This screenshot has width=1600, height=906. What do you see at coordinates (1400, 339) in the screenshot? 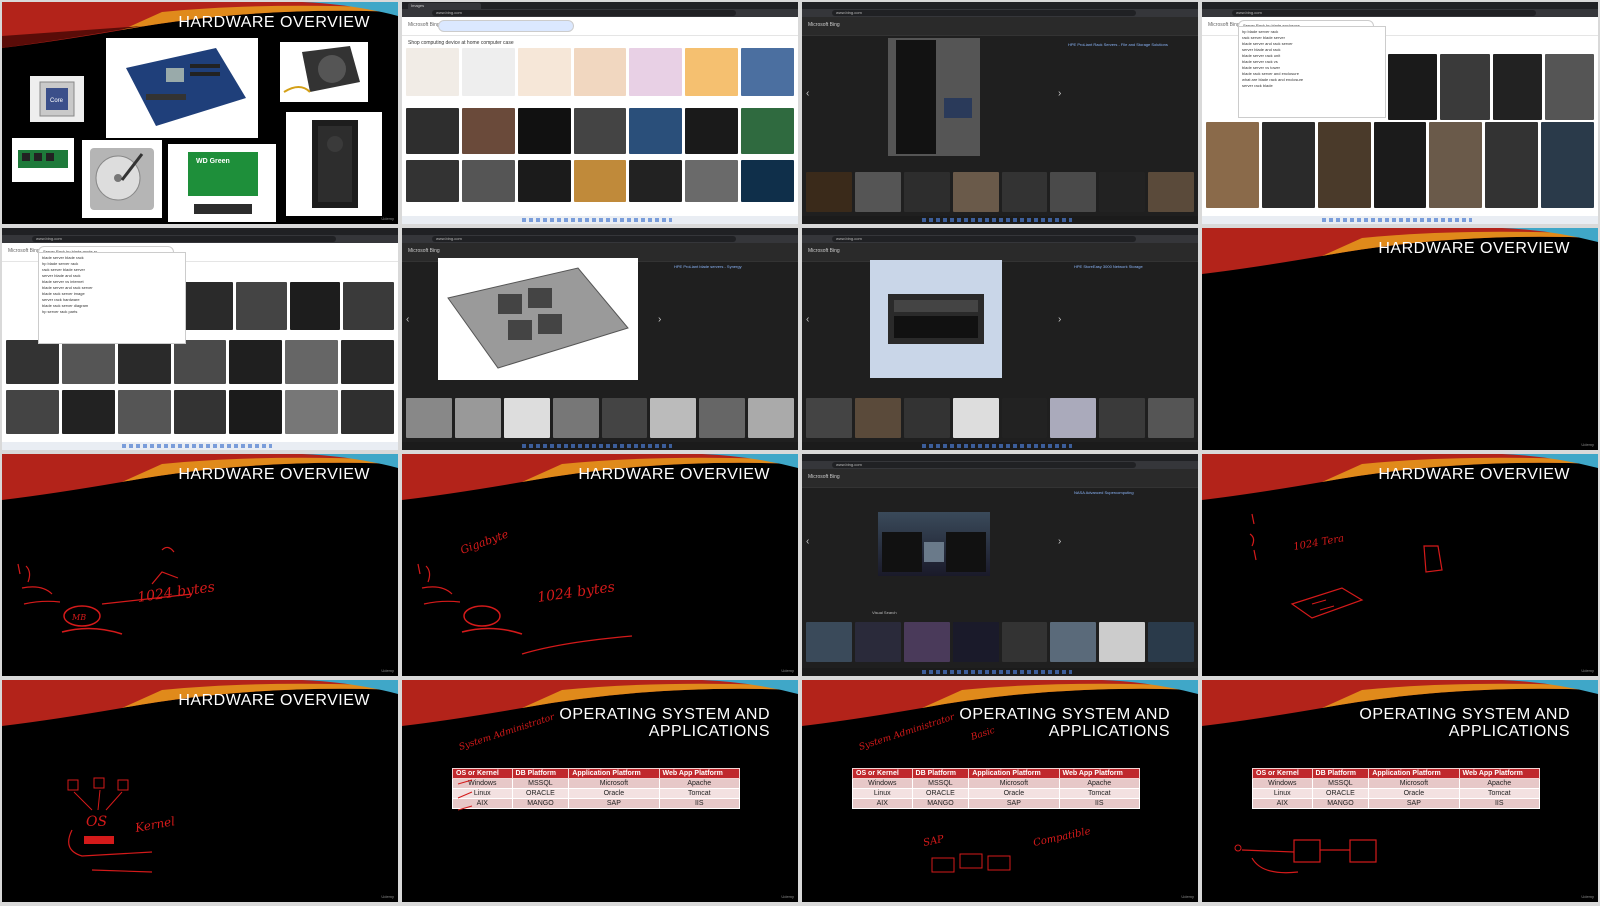
I see `tile-hardware-blank: HARDWARE OVERVIEW Udemy` at bounding box center [1400, 339].